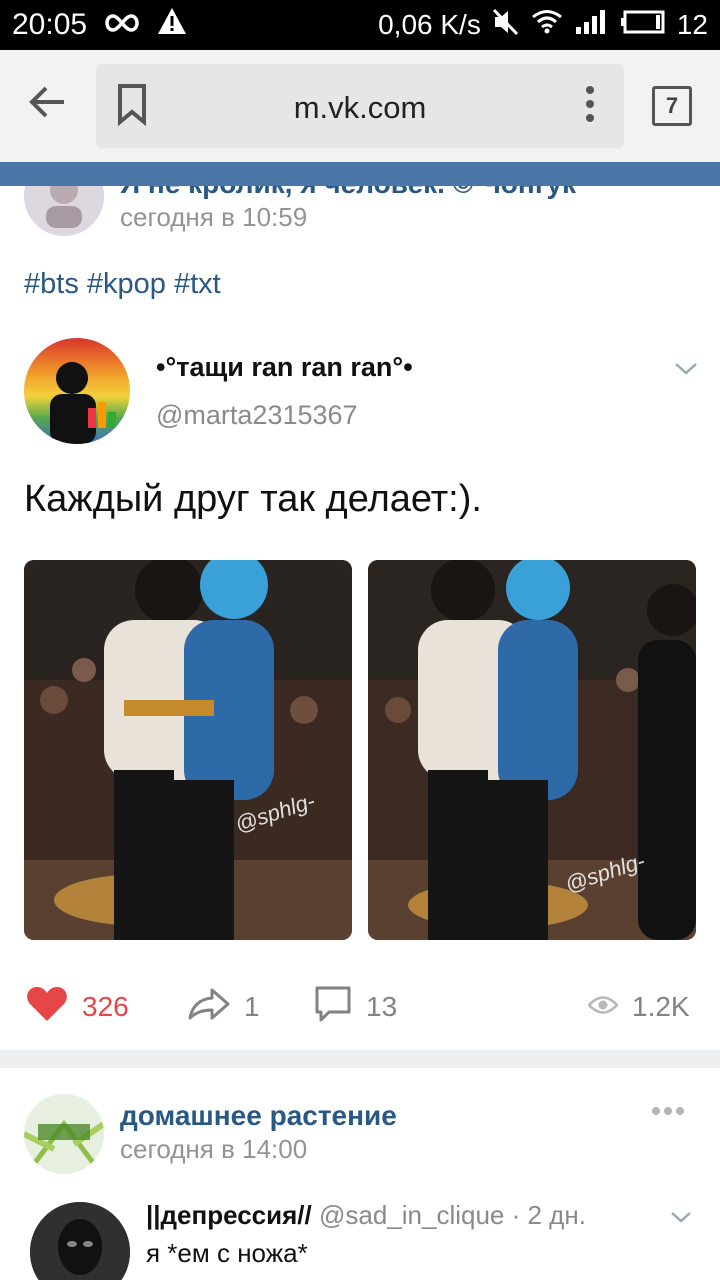 The image size is (720, 1280). What do you see at coordinates (122, 284) in the screenshot?
I see `hashtags: #bts #kpop #txt` at bounding box center [122, 284].